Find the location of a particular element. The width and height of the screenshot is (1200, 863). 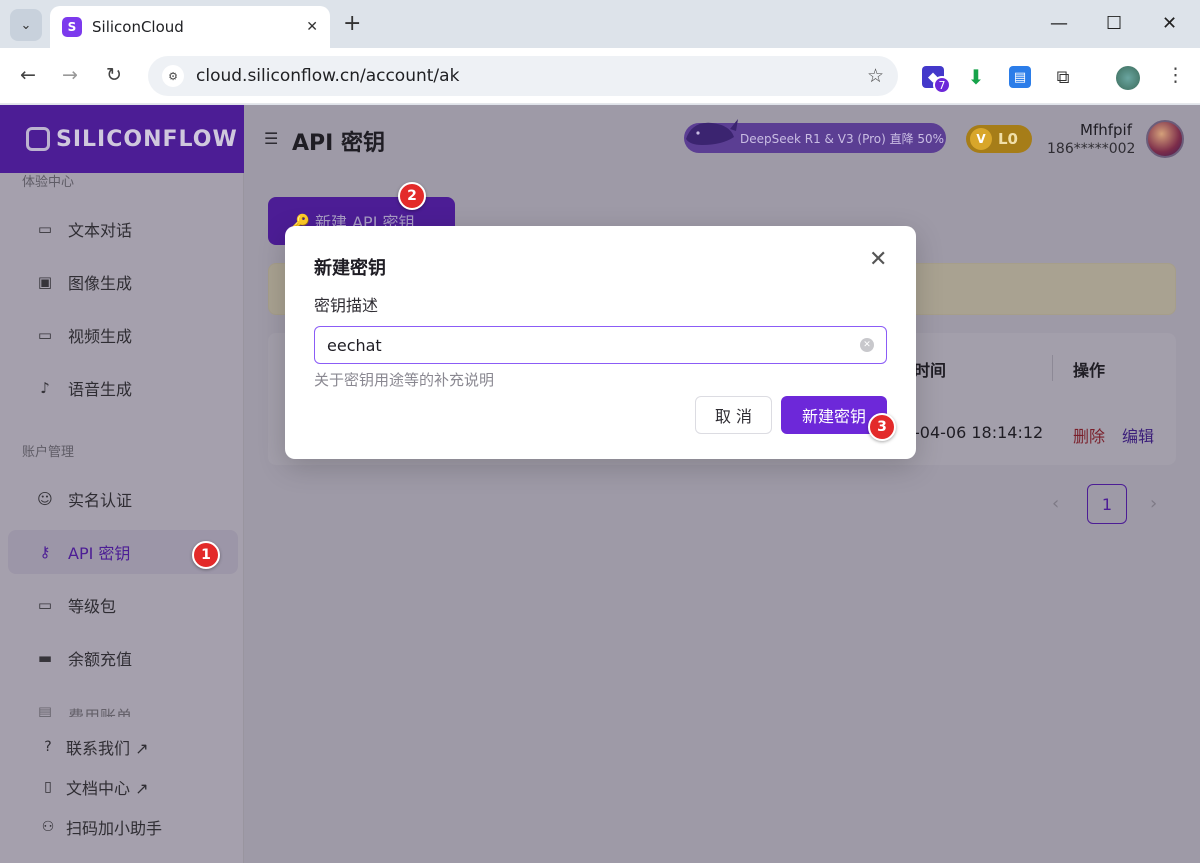

sidebar-item-label: 费用账单 is located at coordinates (100, 712).